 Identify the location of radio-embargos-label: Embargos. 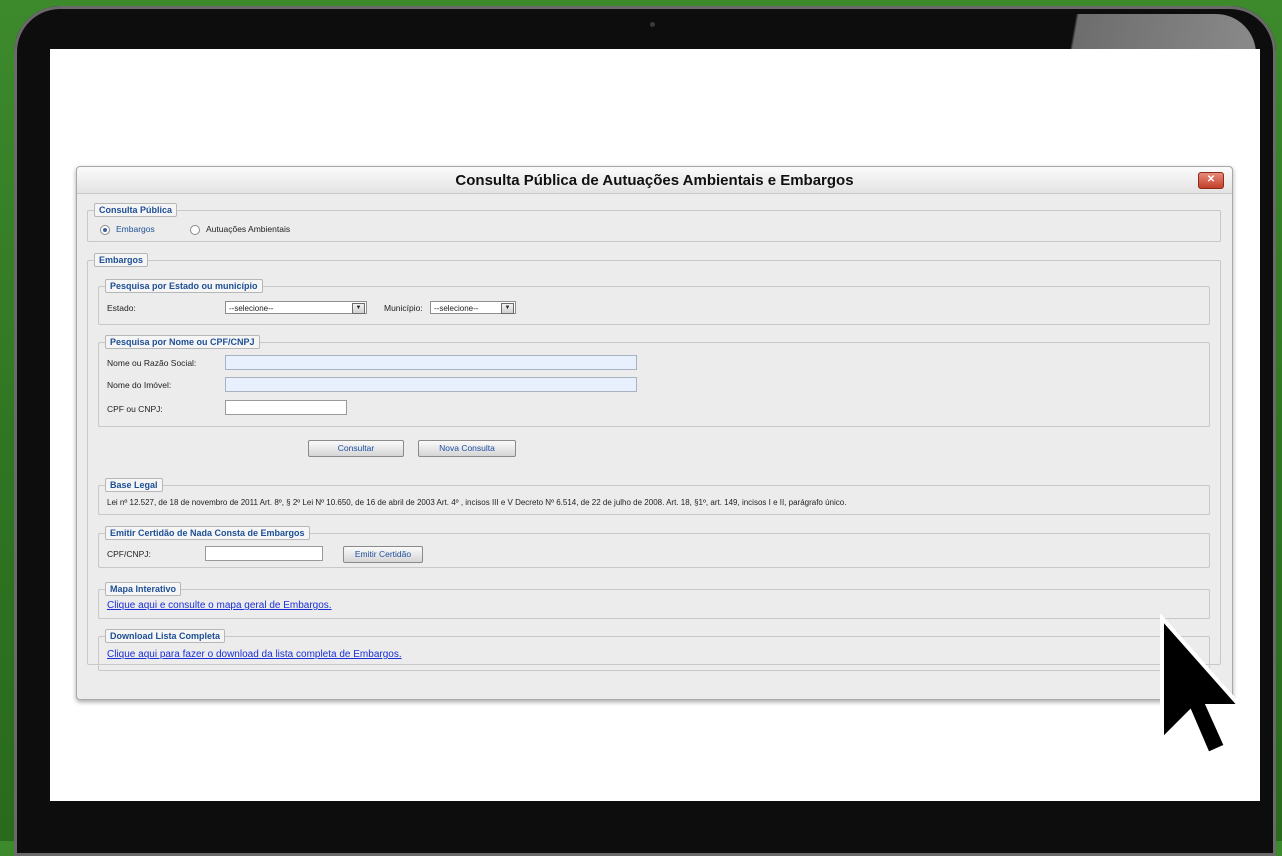
(135, 229).